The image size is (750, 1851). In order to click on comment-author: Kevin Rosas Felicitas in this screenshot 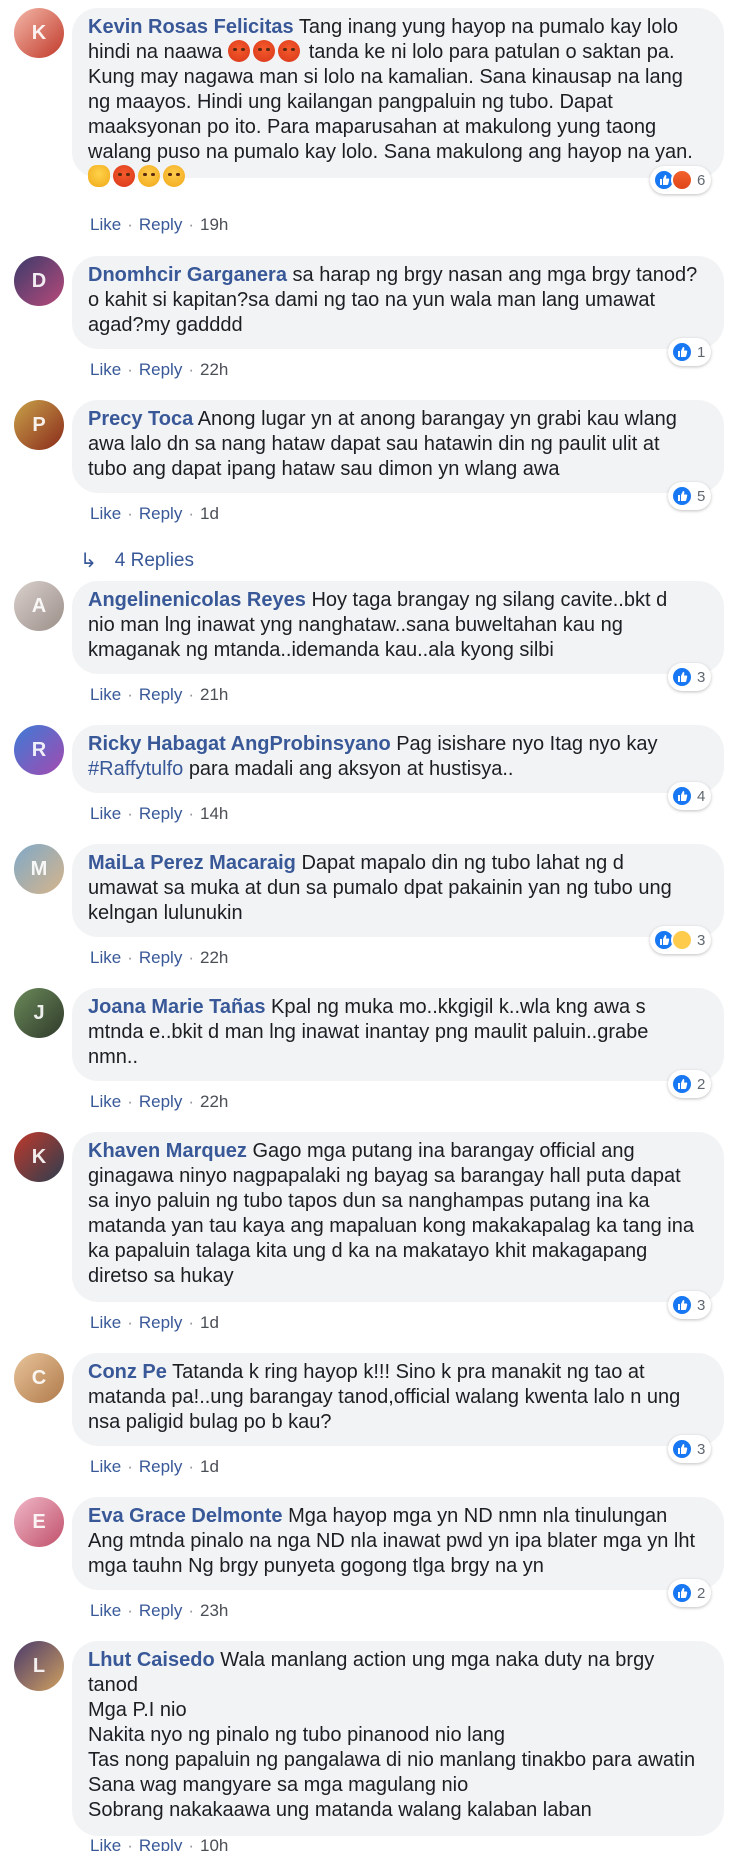, I will do `click(191, 27)`.